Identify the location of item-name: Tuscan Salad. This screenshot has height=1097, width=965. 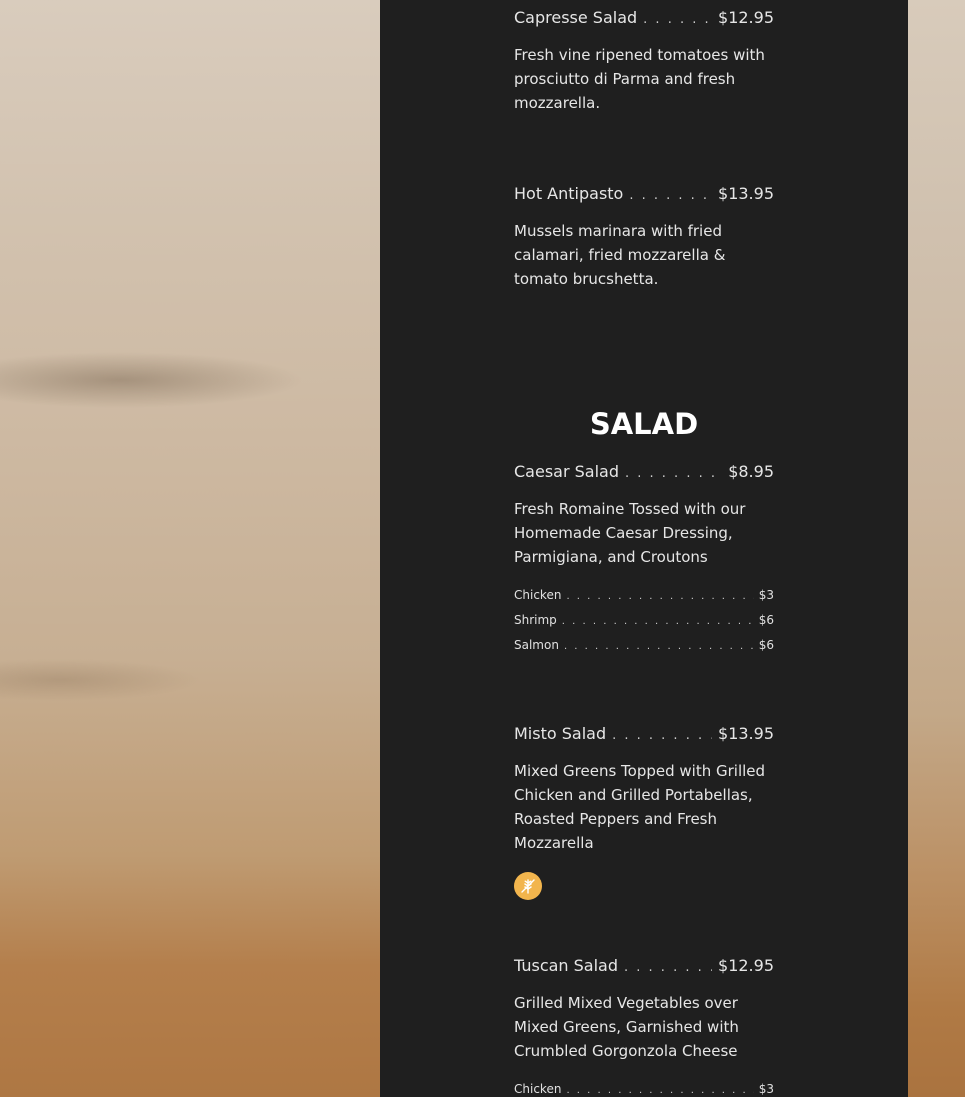
(566, 965).